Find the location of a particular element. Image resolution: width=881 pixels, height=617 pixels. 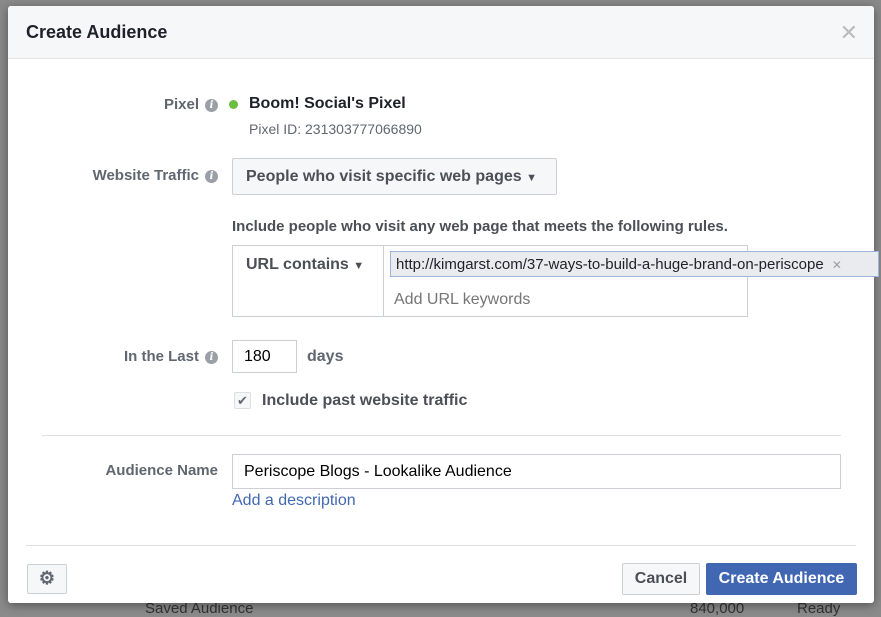

url-keywords-input is located at coordinates (565, 300).